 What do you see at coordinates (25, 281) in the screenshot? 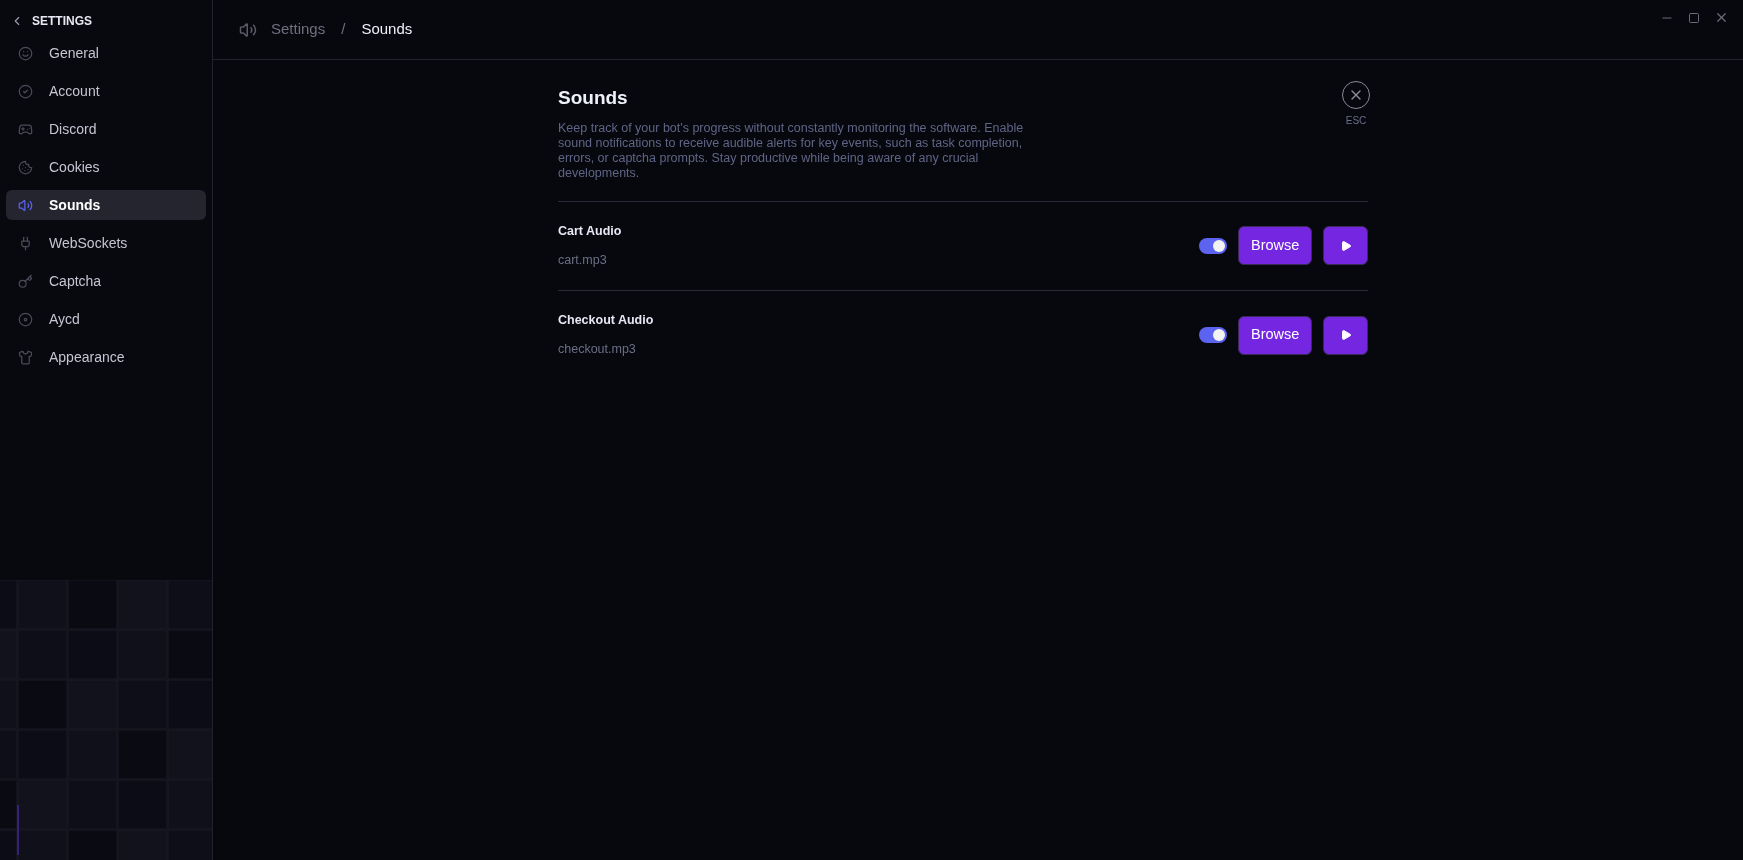
I see `key-icon` at bounding box center [25, 281].